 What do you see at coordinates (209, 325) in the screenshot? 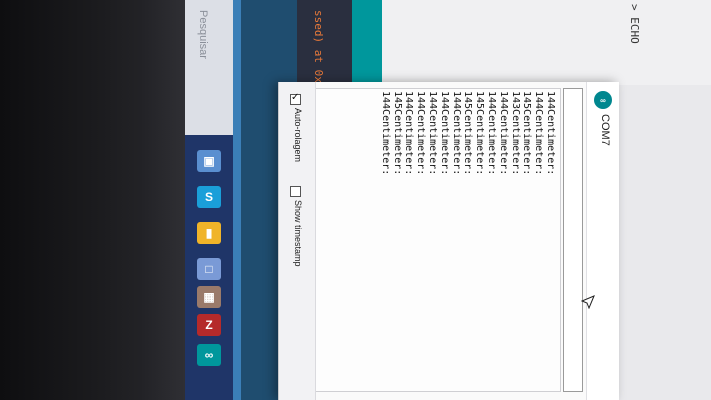
I see `filezilla-icon: Z` at bounding box center [209, 325].